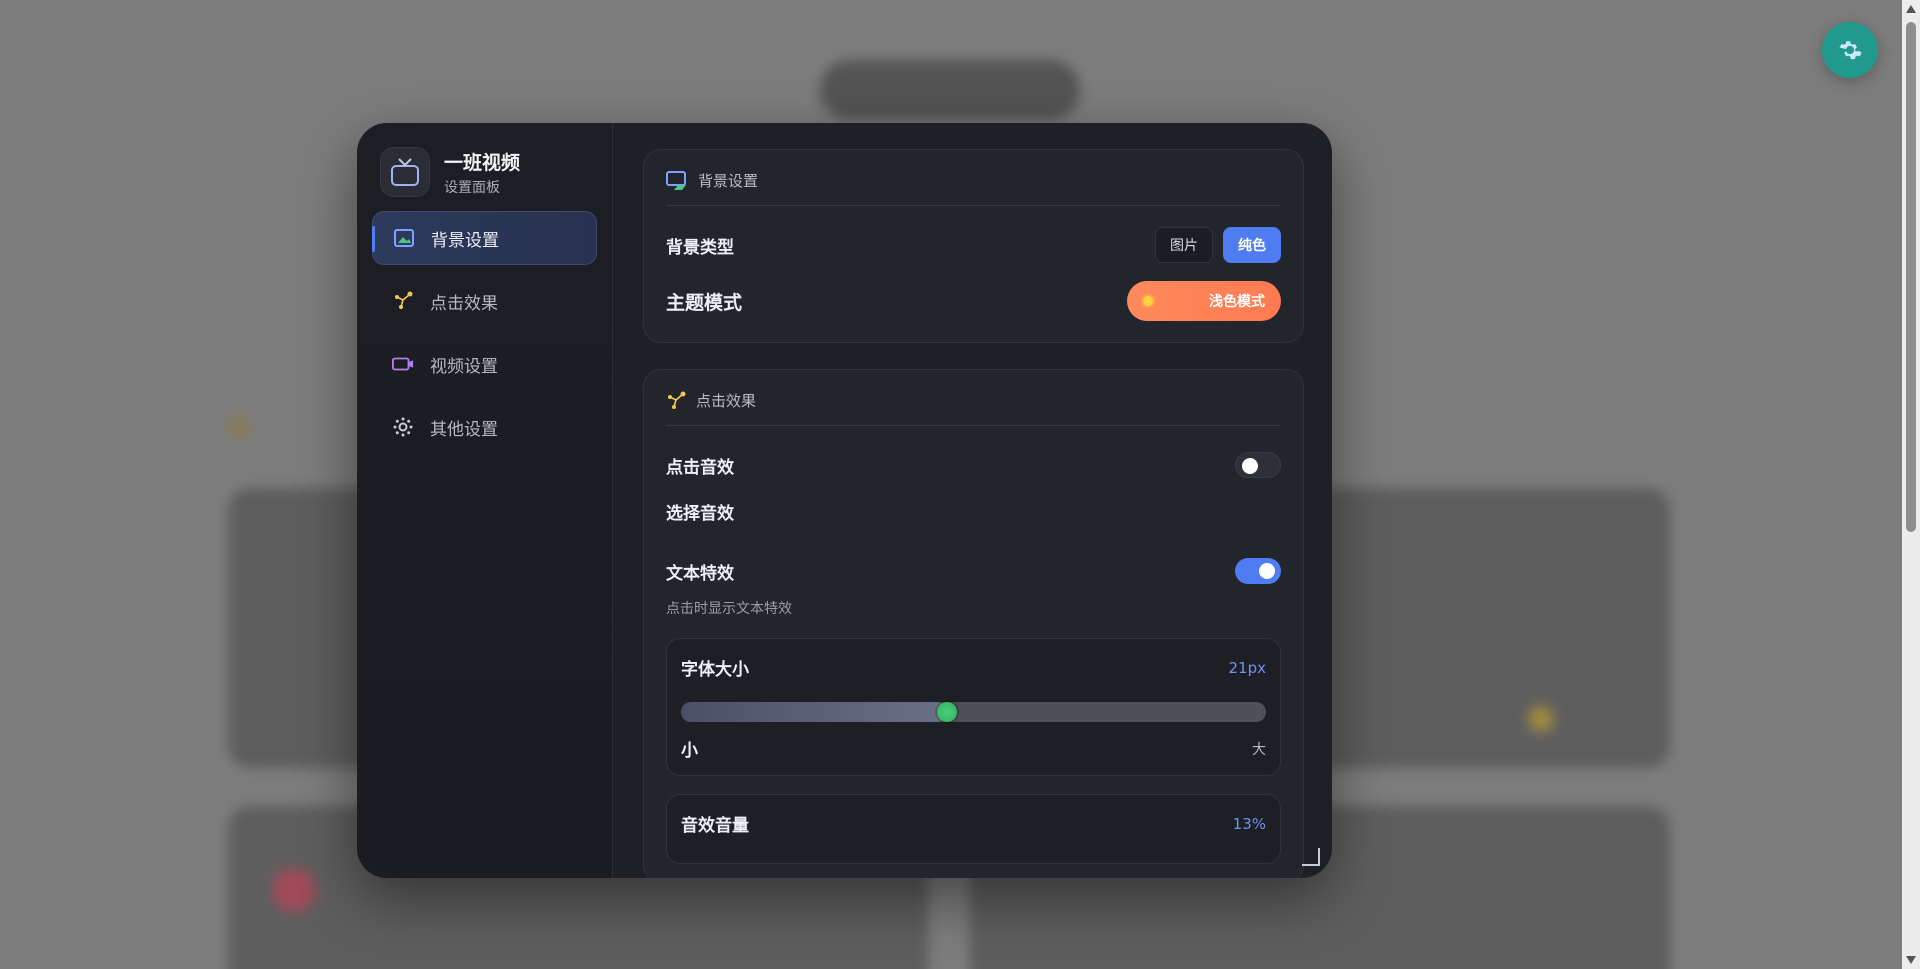  Describe the element at coordinates (1258, 571) in the screenshot. I see `text-effect-toggle` at that location.